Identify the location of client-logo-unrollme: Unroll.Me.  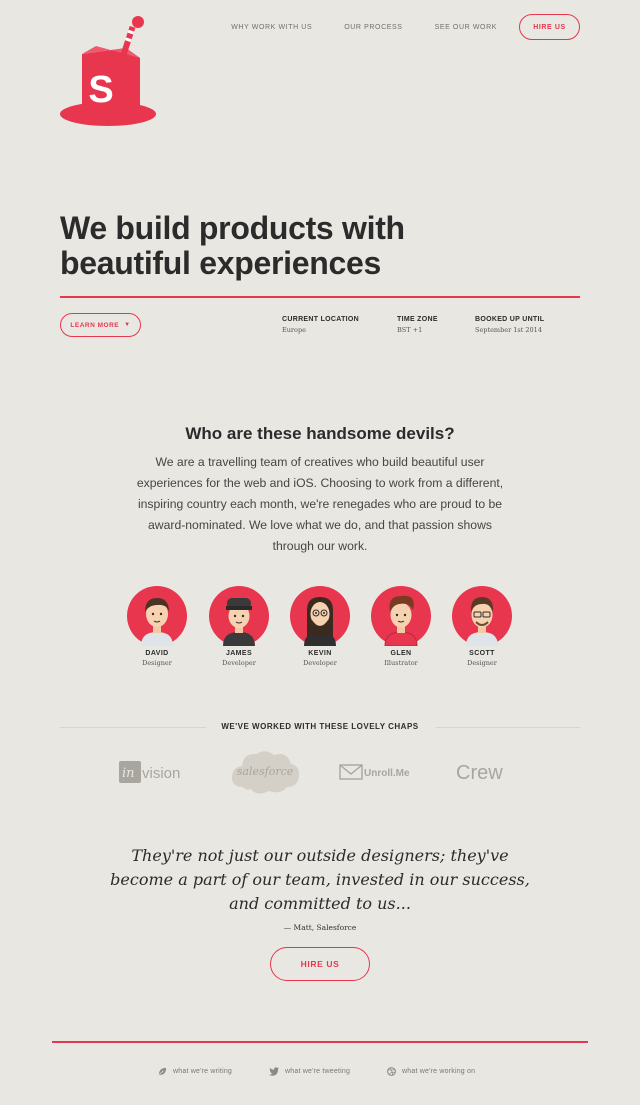
(375, 774).